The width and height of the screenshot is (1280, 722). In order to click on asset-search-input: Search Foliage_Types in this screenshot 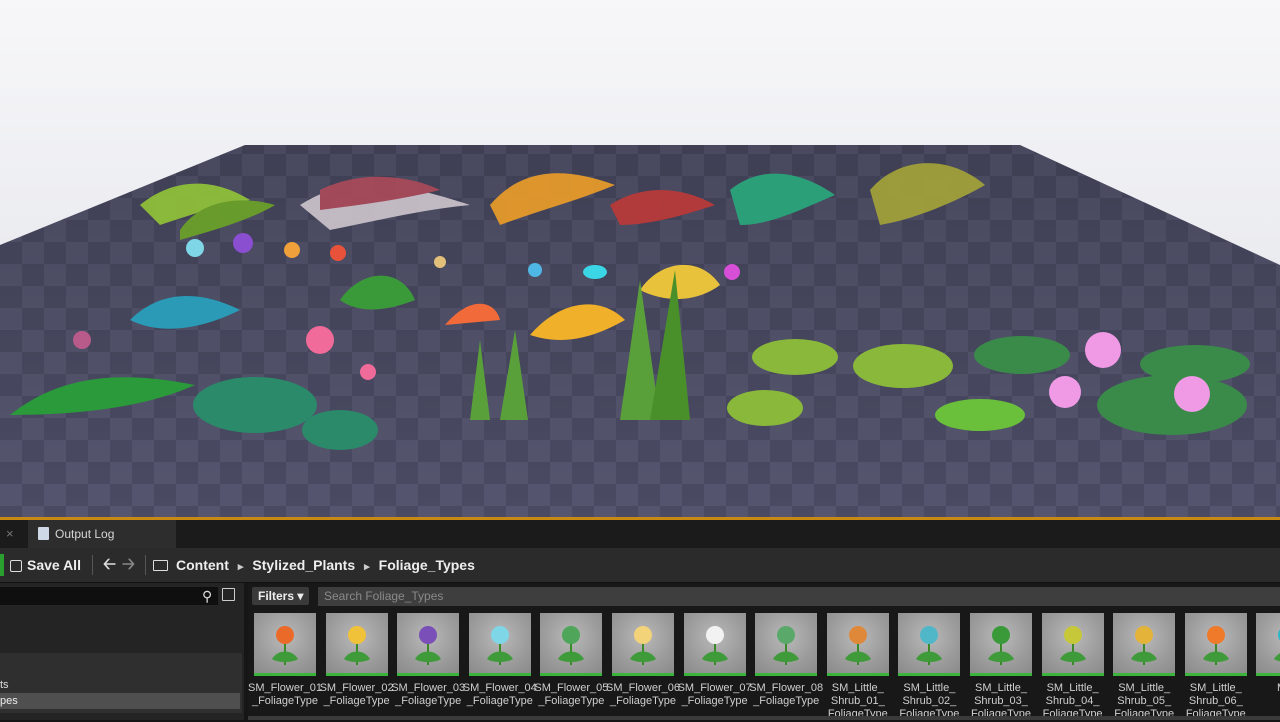, I will do `click(799, 596)`.